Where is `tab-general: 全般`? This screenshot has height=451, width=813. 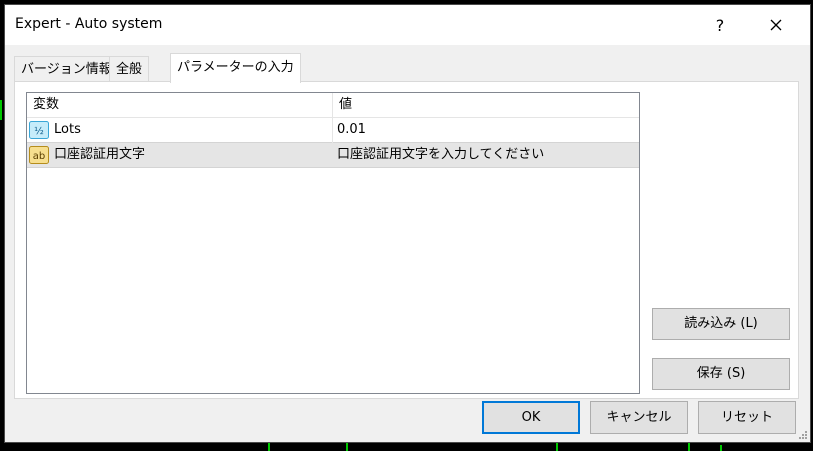 tab-general: 全般 is located at coordinates (129, 68).